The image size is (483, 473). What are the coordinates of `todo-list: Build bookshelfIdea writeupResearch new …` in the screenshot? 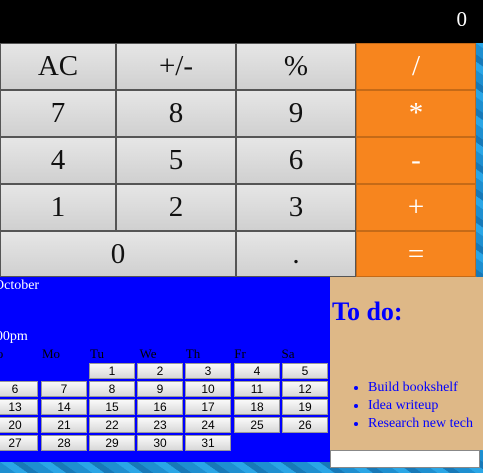 It's located at (401, 406).